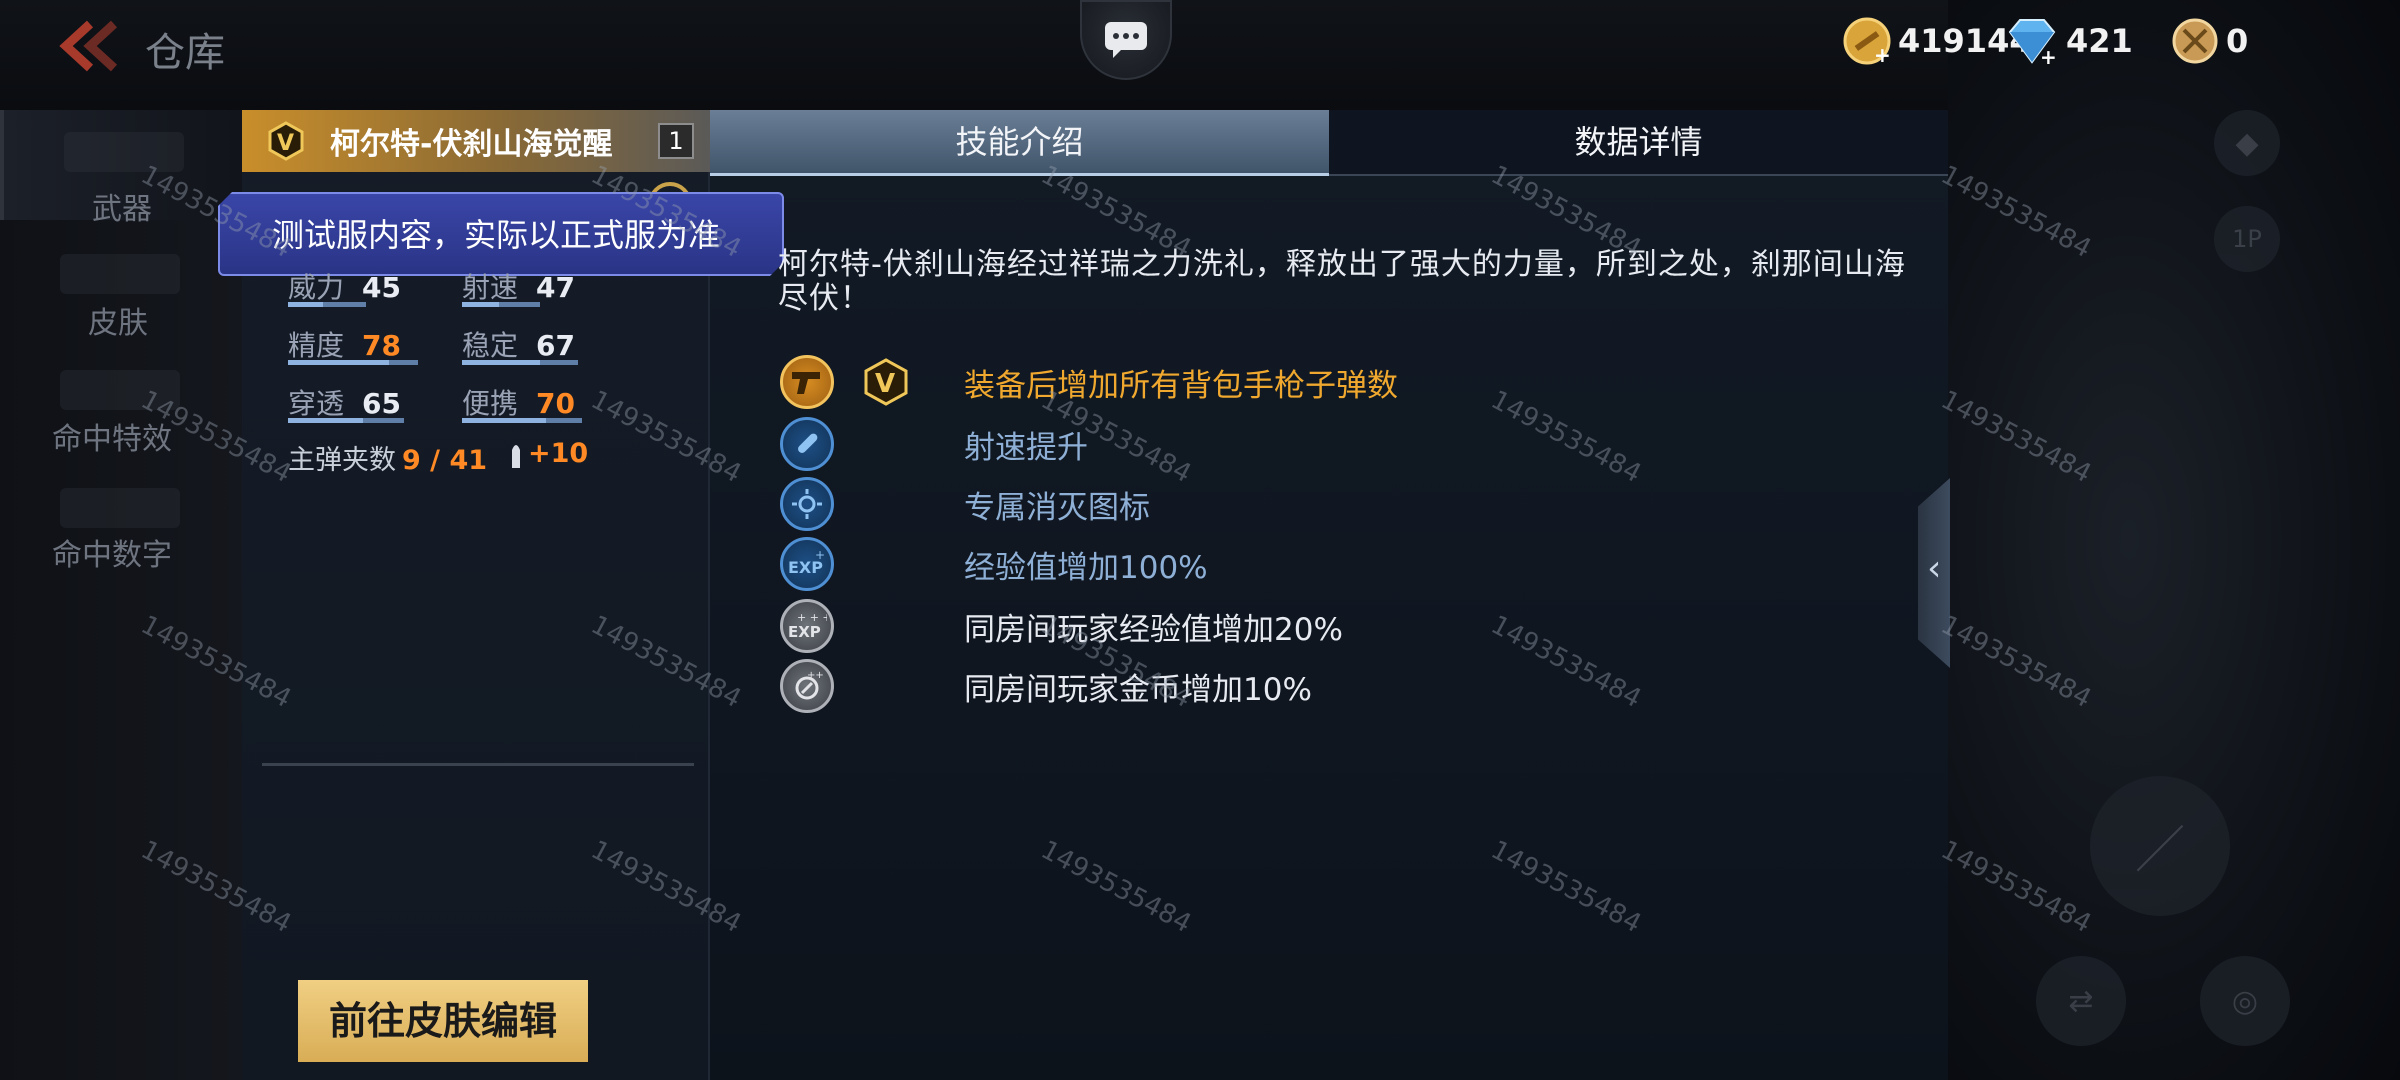  I want to click on pistol-icon, so click(807, 382).